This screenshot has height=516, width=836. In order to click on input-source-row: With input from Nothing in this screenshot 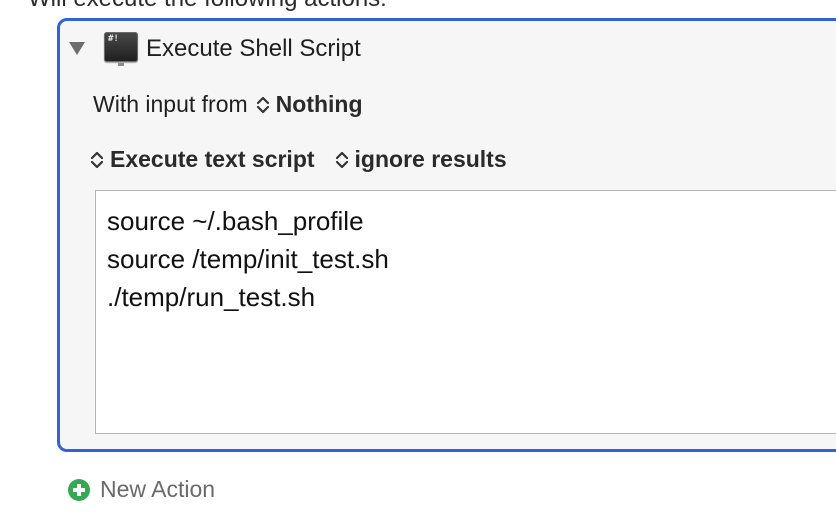, I will do `click(228, 104)`.